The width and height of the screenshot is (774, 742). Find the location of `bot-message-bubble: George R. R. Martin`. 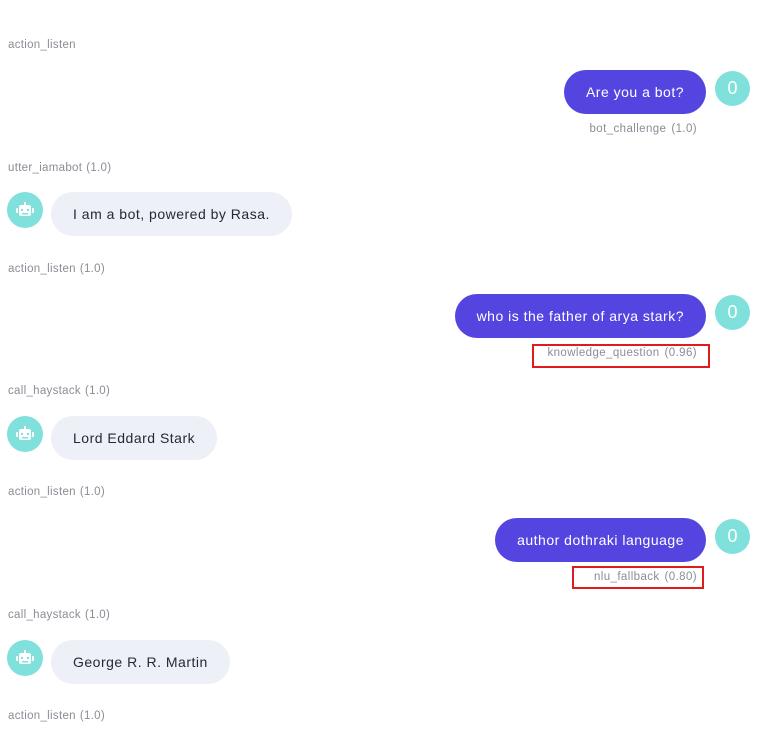

bot-message-bubble: George R. R. Martin is located at coordinates (140, 662).